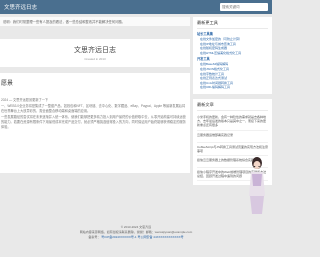 Image resolution: width=320 pixels, height=257 pixels. What do you see at coordinates (95, 21) in the screenshot?
I see `notice-bar: 说明：我们时常整理一些有人提及的看法，做一些总结和整改并不能解决任何问题。` at bounding box center [95, 21].